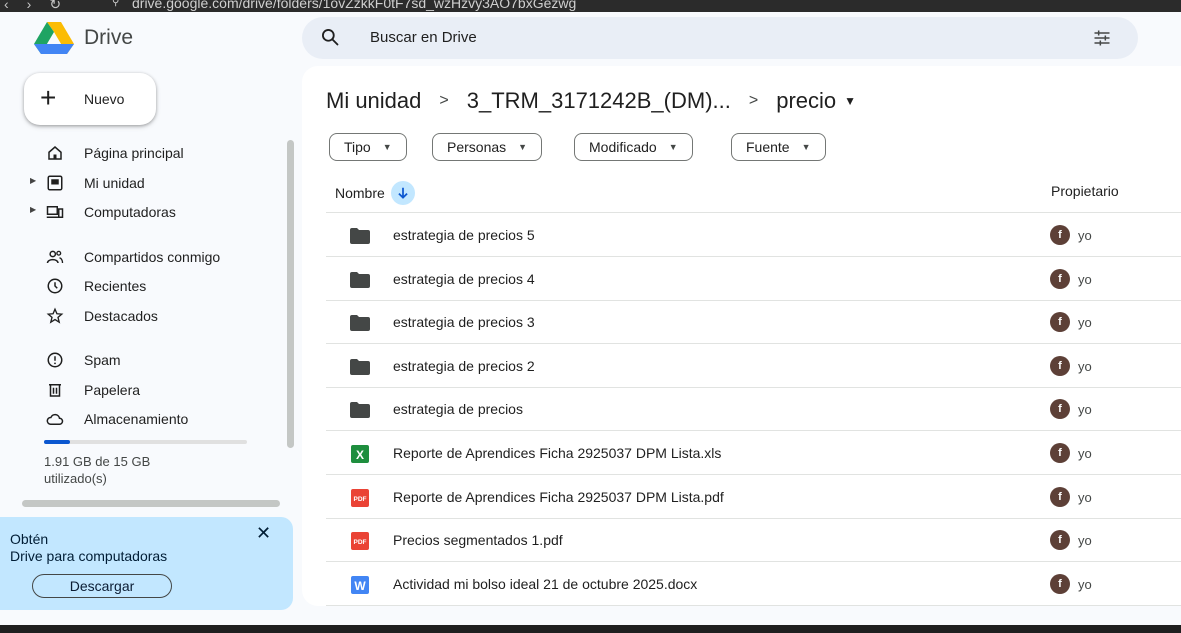  What do you see at coordinates (149, 390) in the screenshot?
I see `sidebar-item-trash: Papelera` at bounding box center [149, 390].